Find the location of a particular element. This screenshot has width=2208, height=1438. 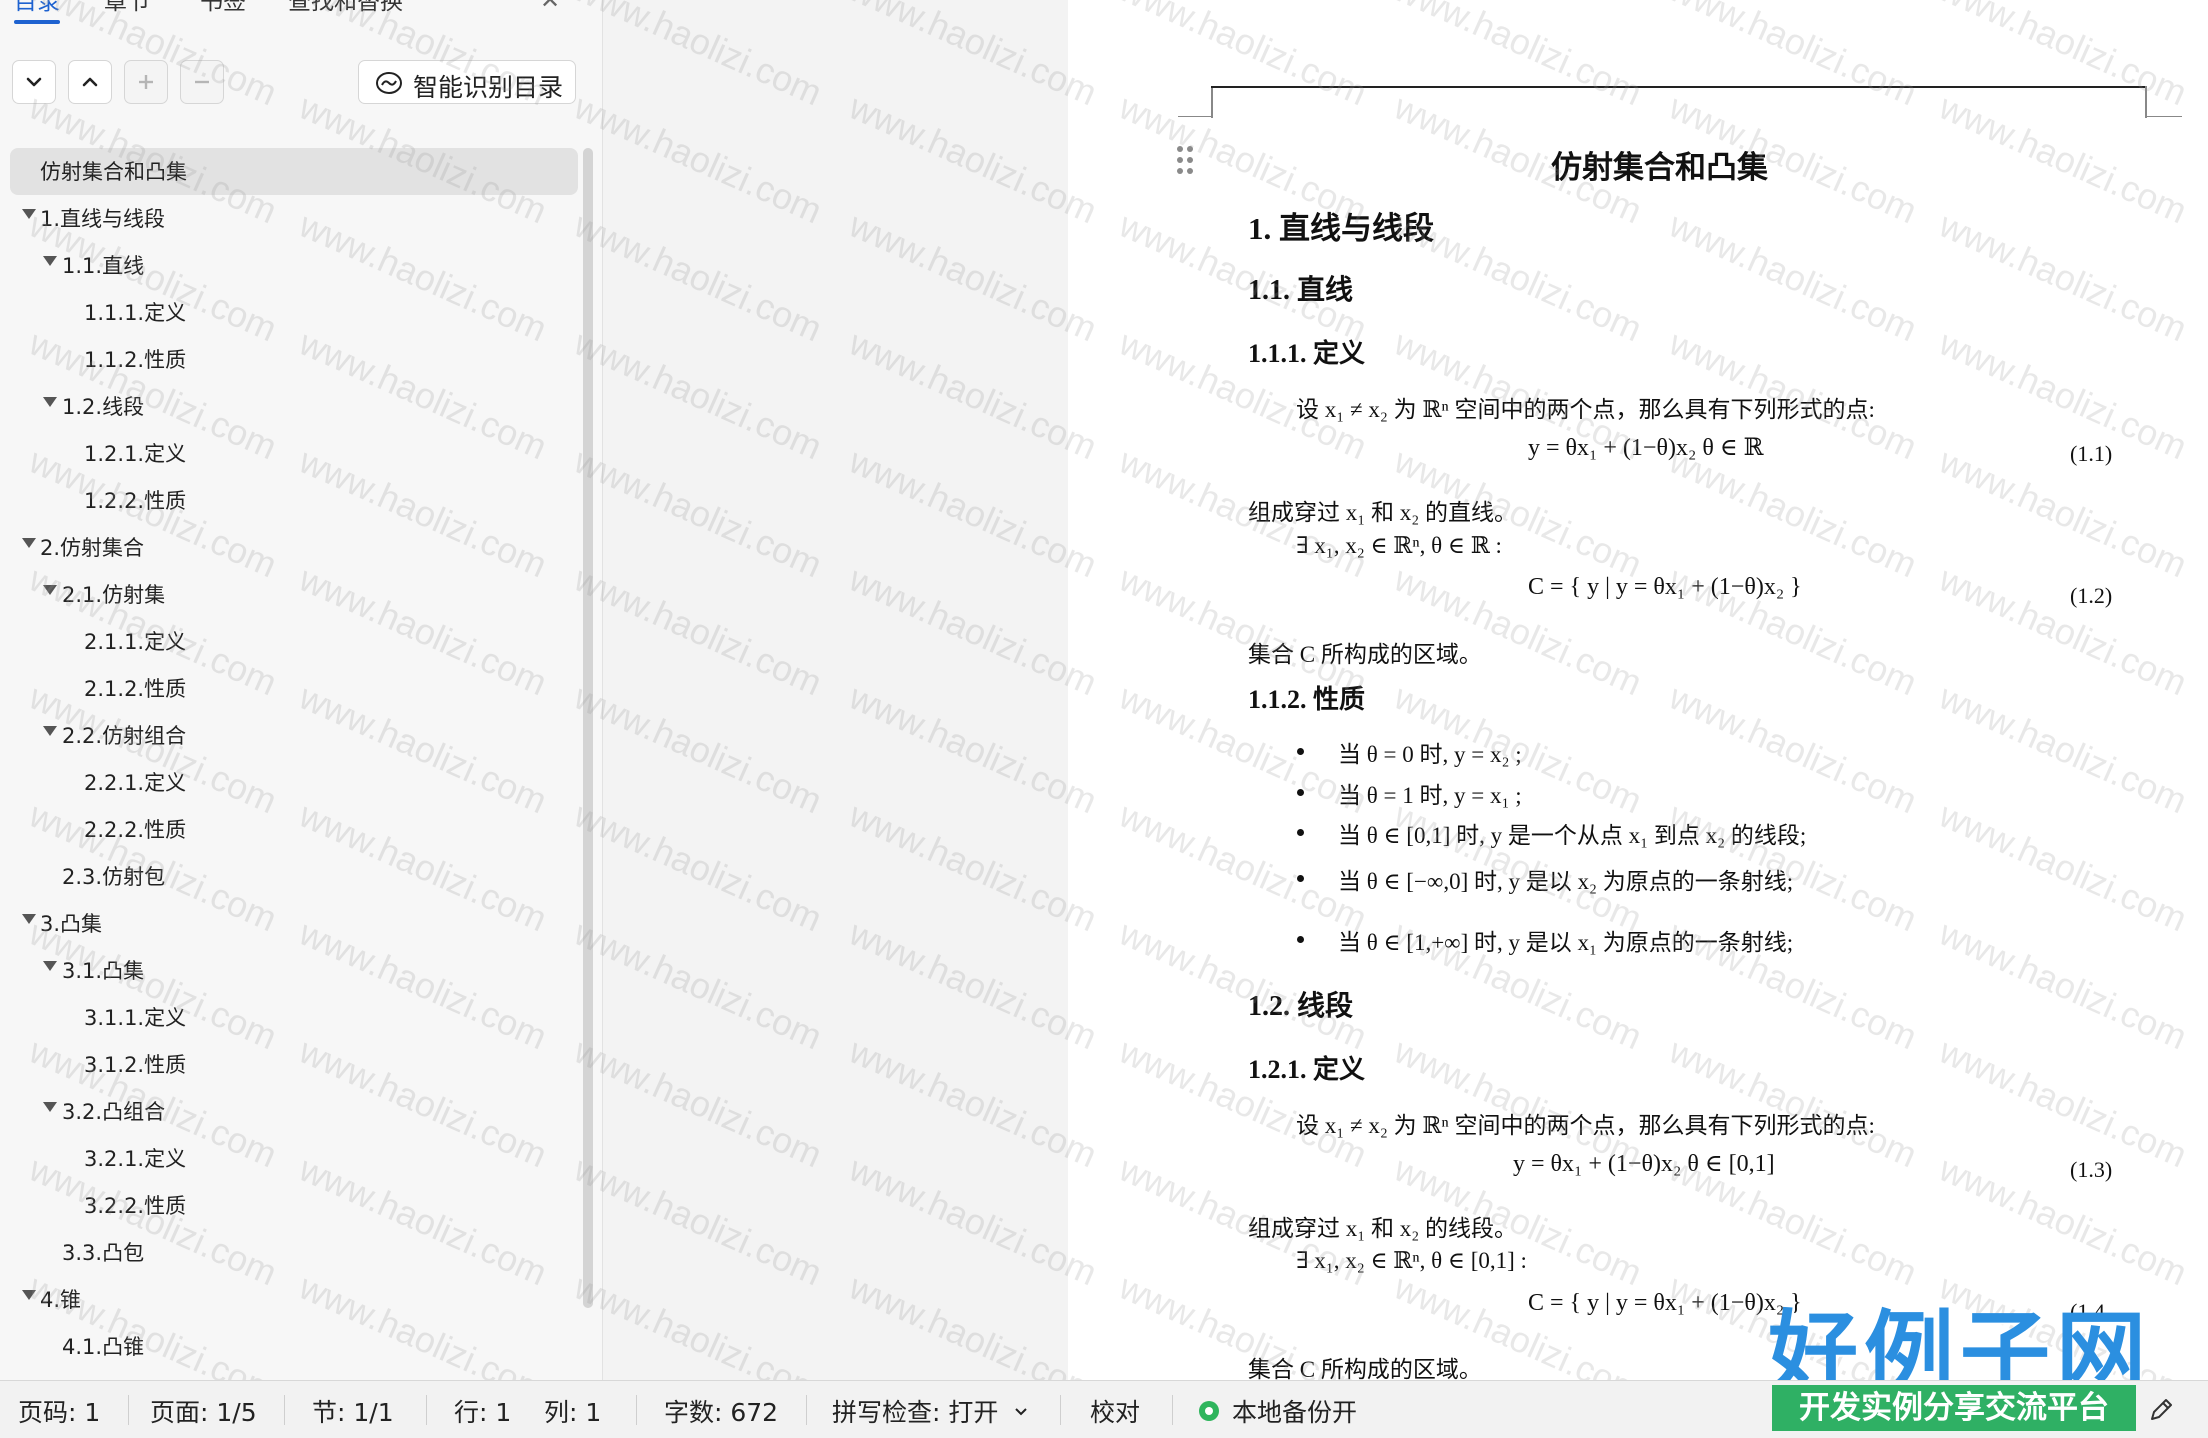

page-status: 页面: 1/5 is located at coordinates (203, 1411).